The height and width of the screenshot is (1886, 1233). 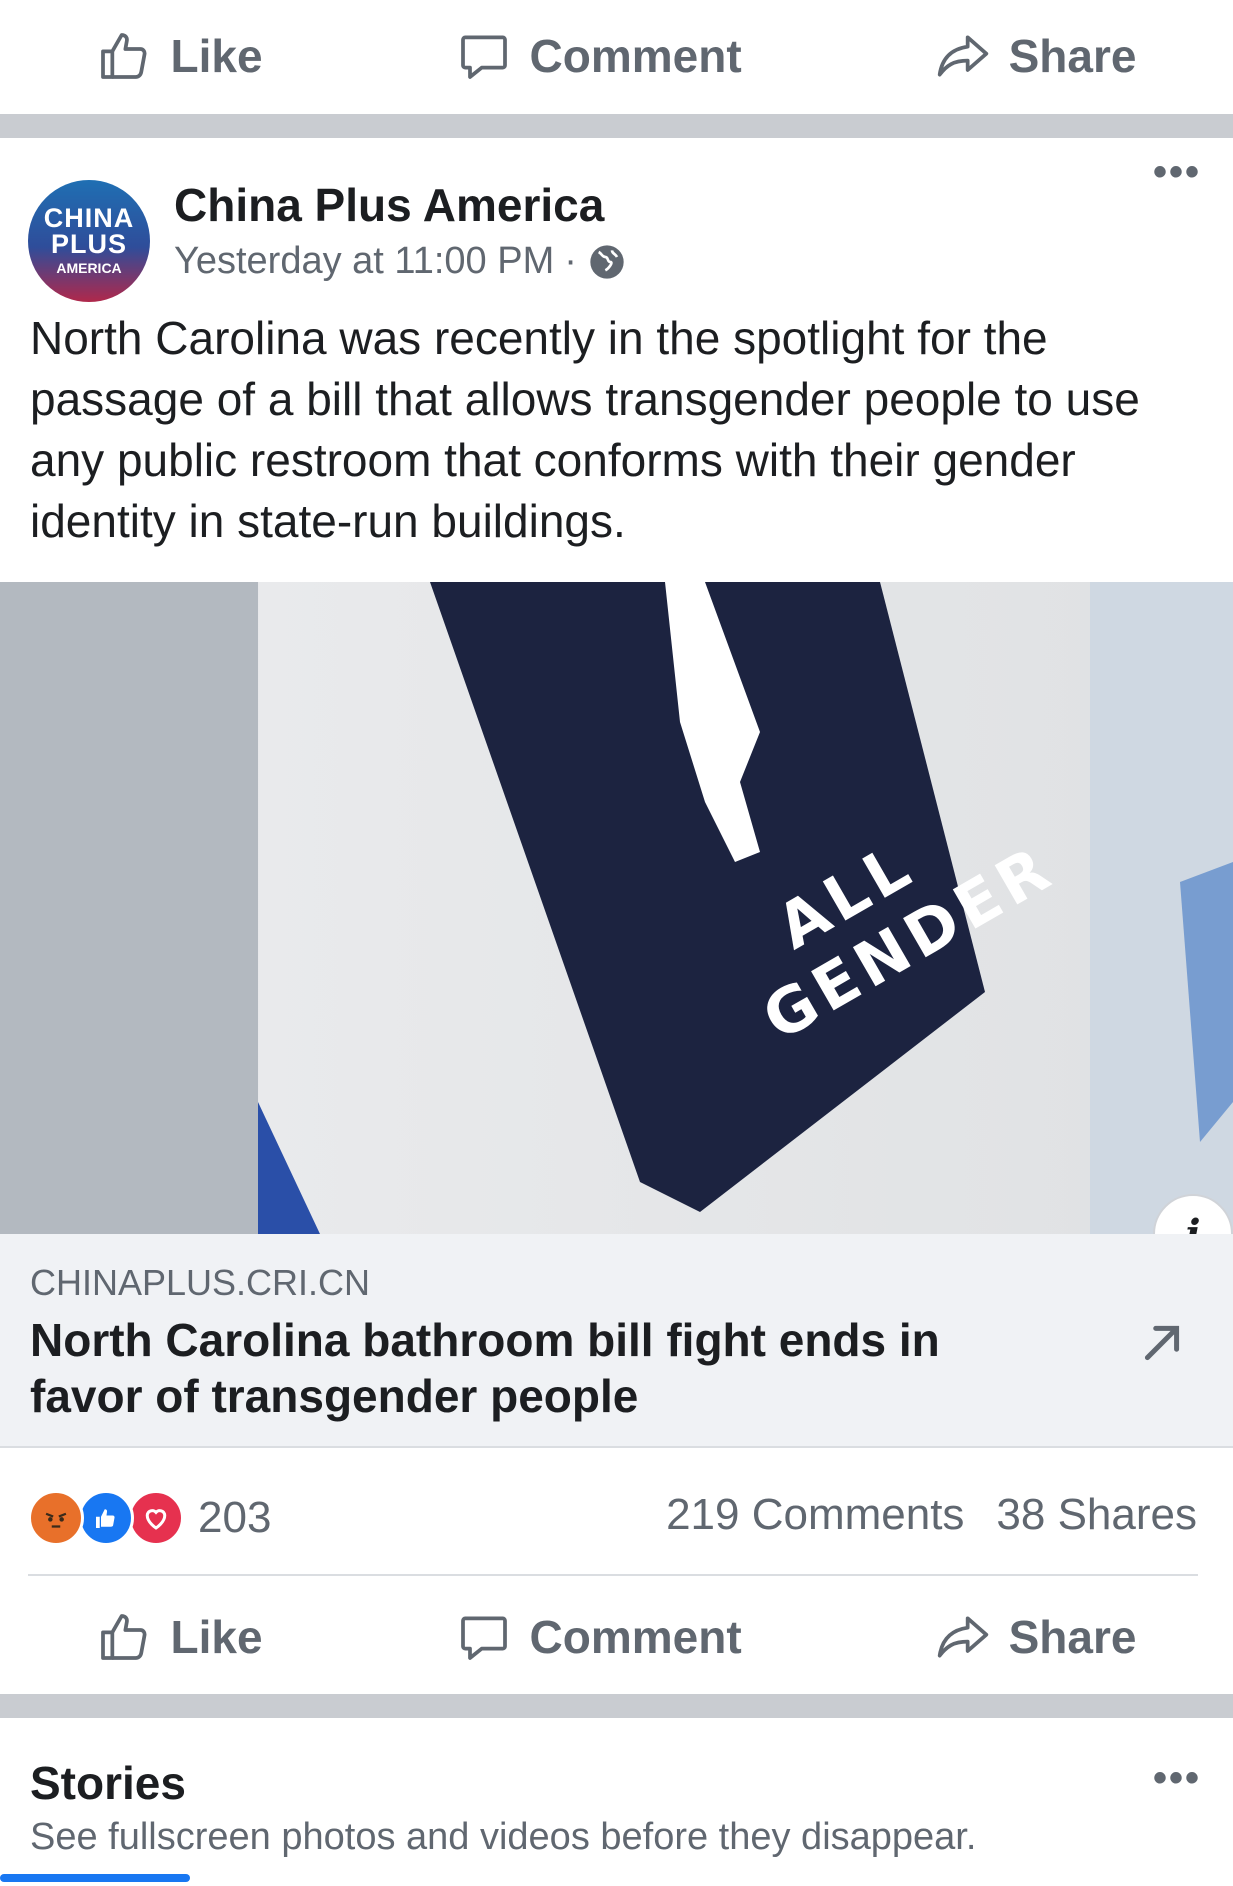 What do you see at coordinates (89, 218) in the screenshot?
I see `avatar-line1: CHINA` at bounding box center [89, 218].